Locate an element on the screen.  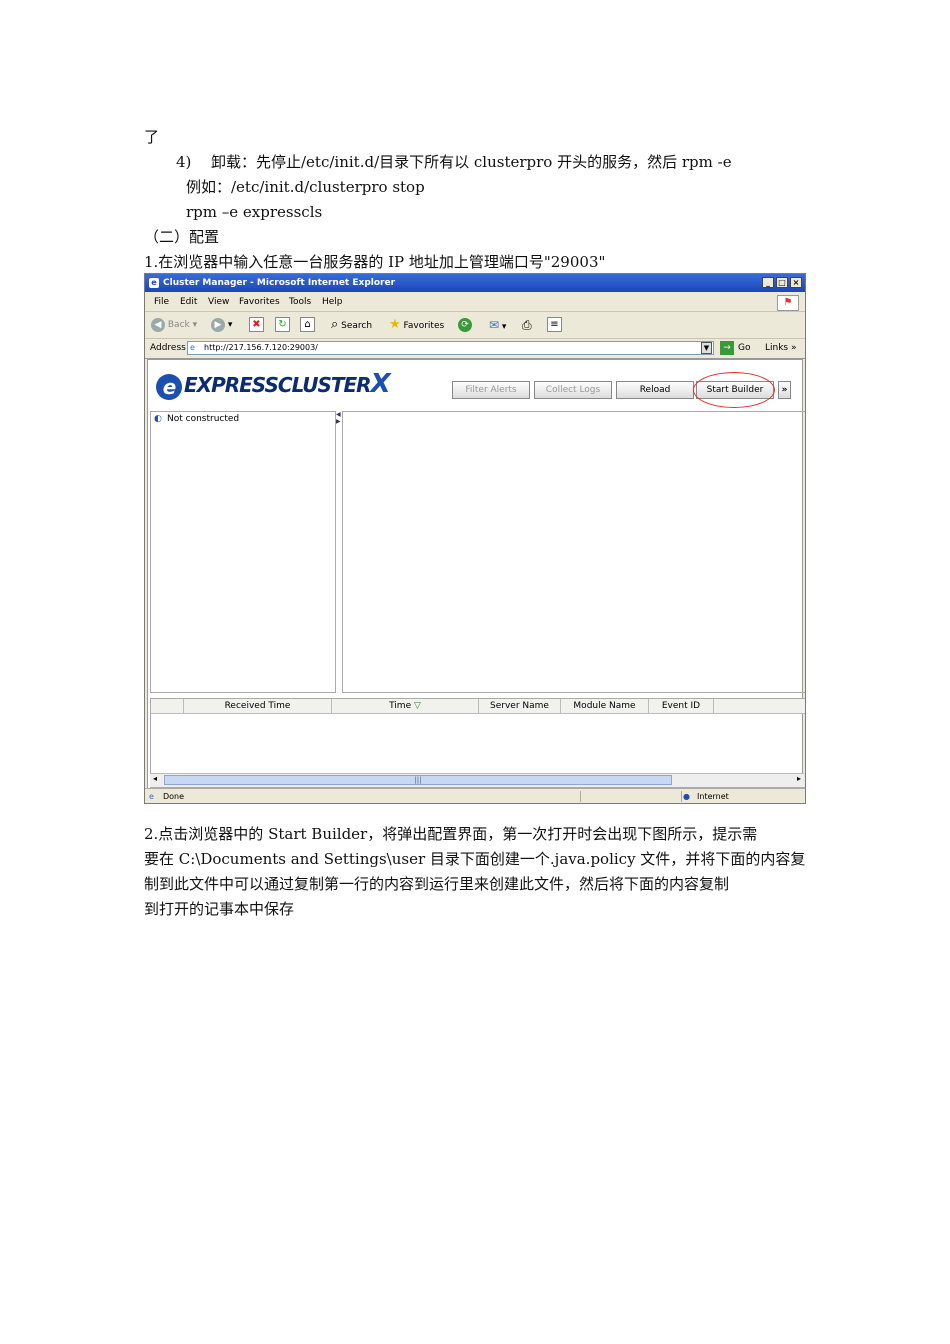
status-divider is located at coordinates (631, 796).